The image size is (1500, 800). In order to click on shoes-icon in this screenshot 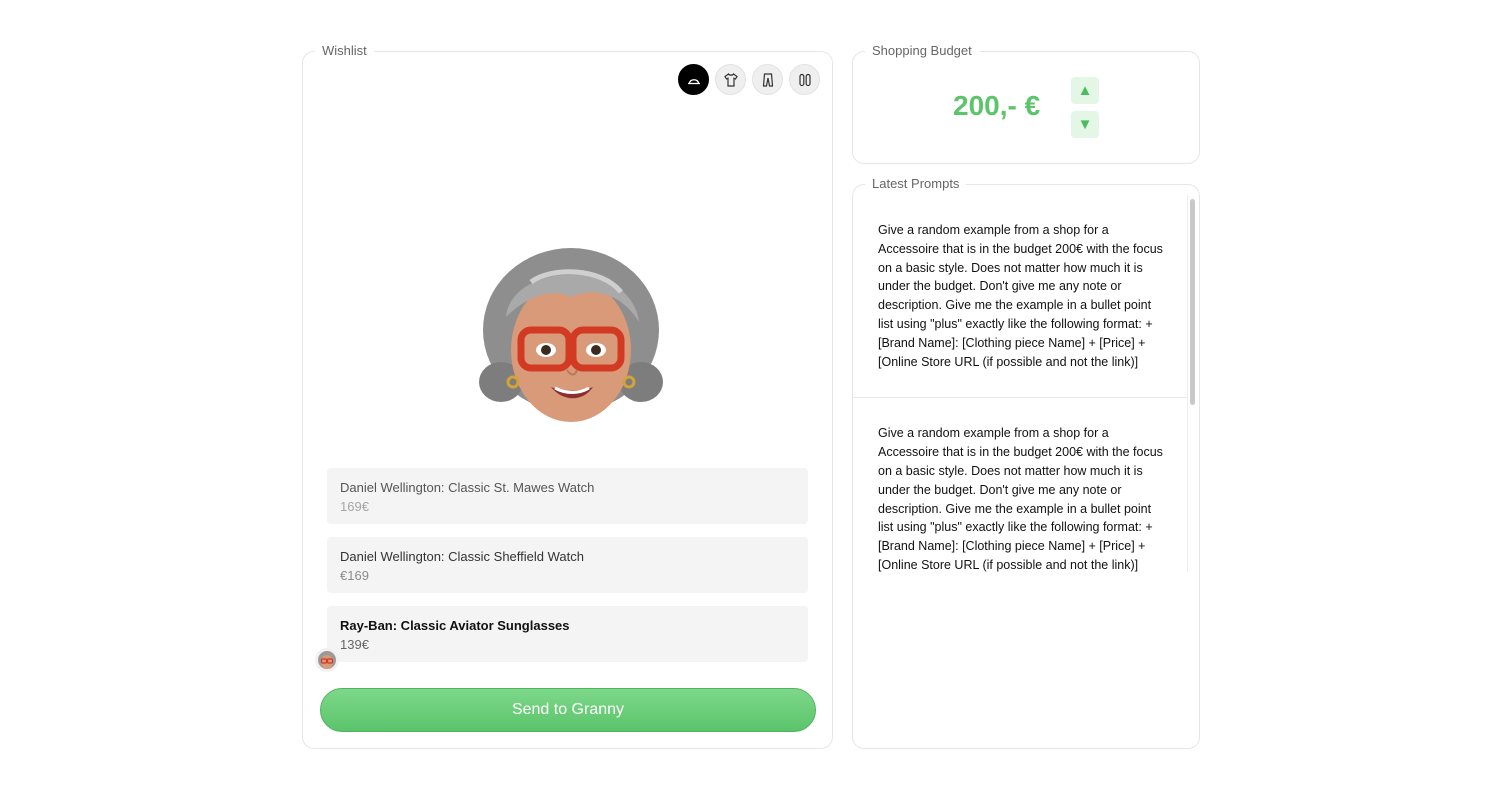, I will do `click(804, 79)`.